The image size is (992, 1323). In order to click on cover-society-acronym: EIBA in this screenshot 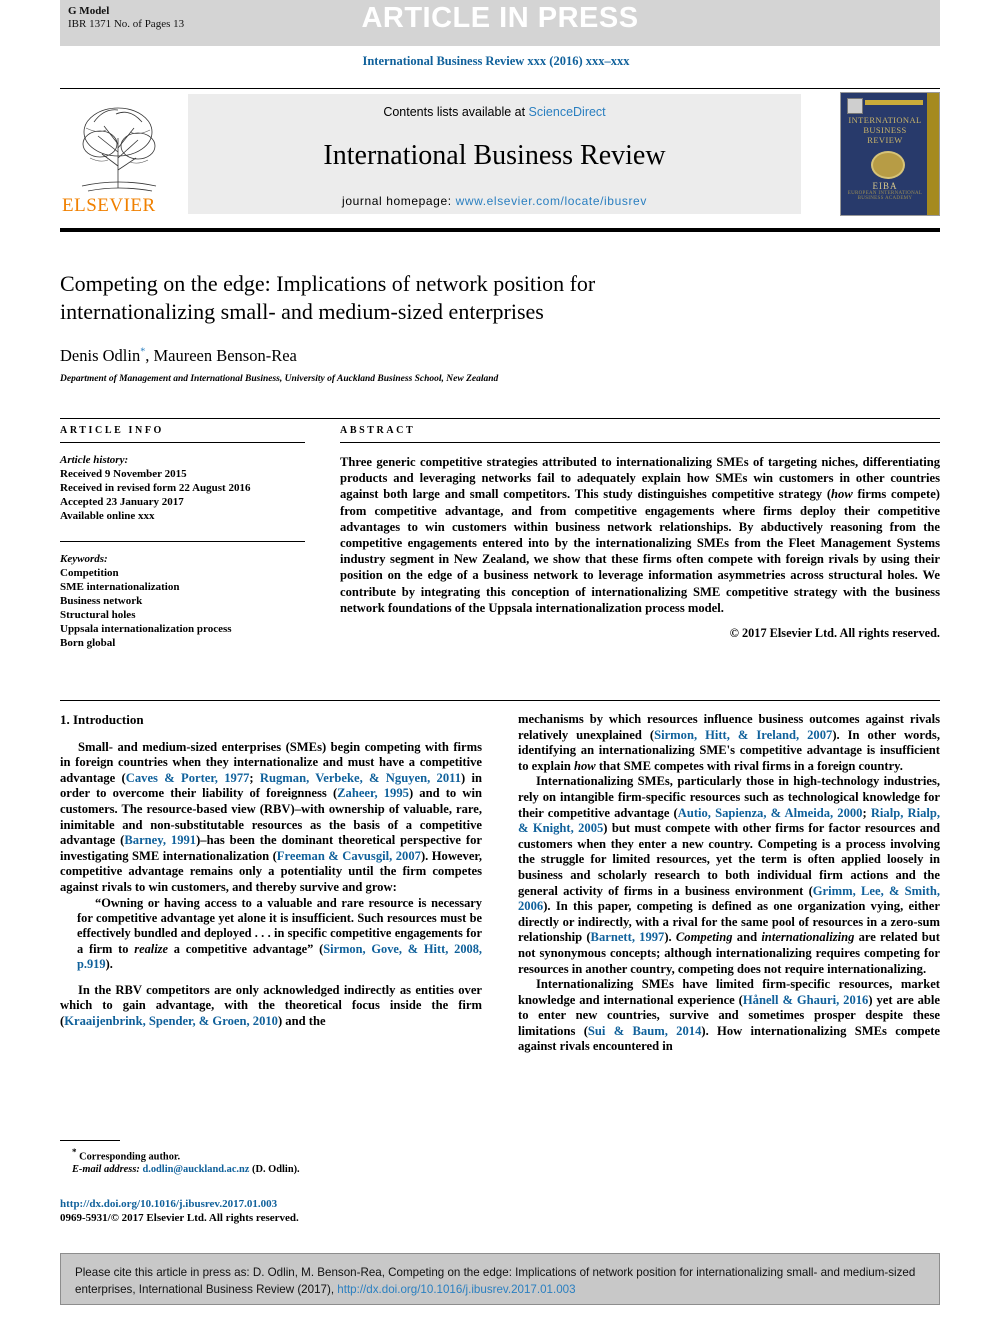, I will do `click(885, 186)`.